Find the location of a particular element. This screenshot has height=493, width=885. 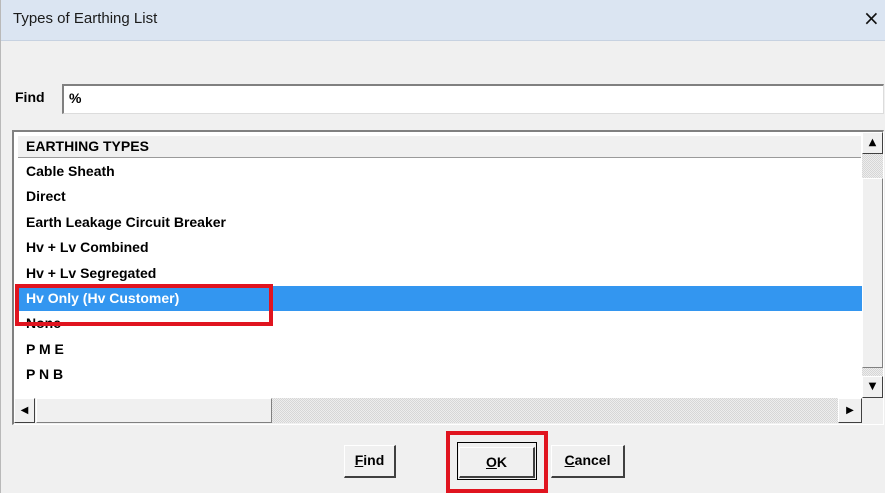

window-title: Types of Earthing List is located at coordinates (85, 18).